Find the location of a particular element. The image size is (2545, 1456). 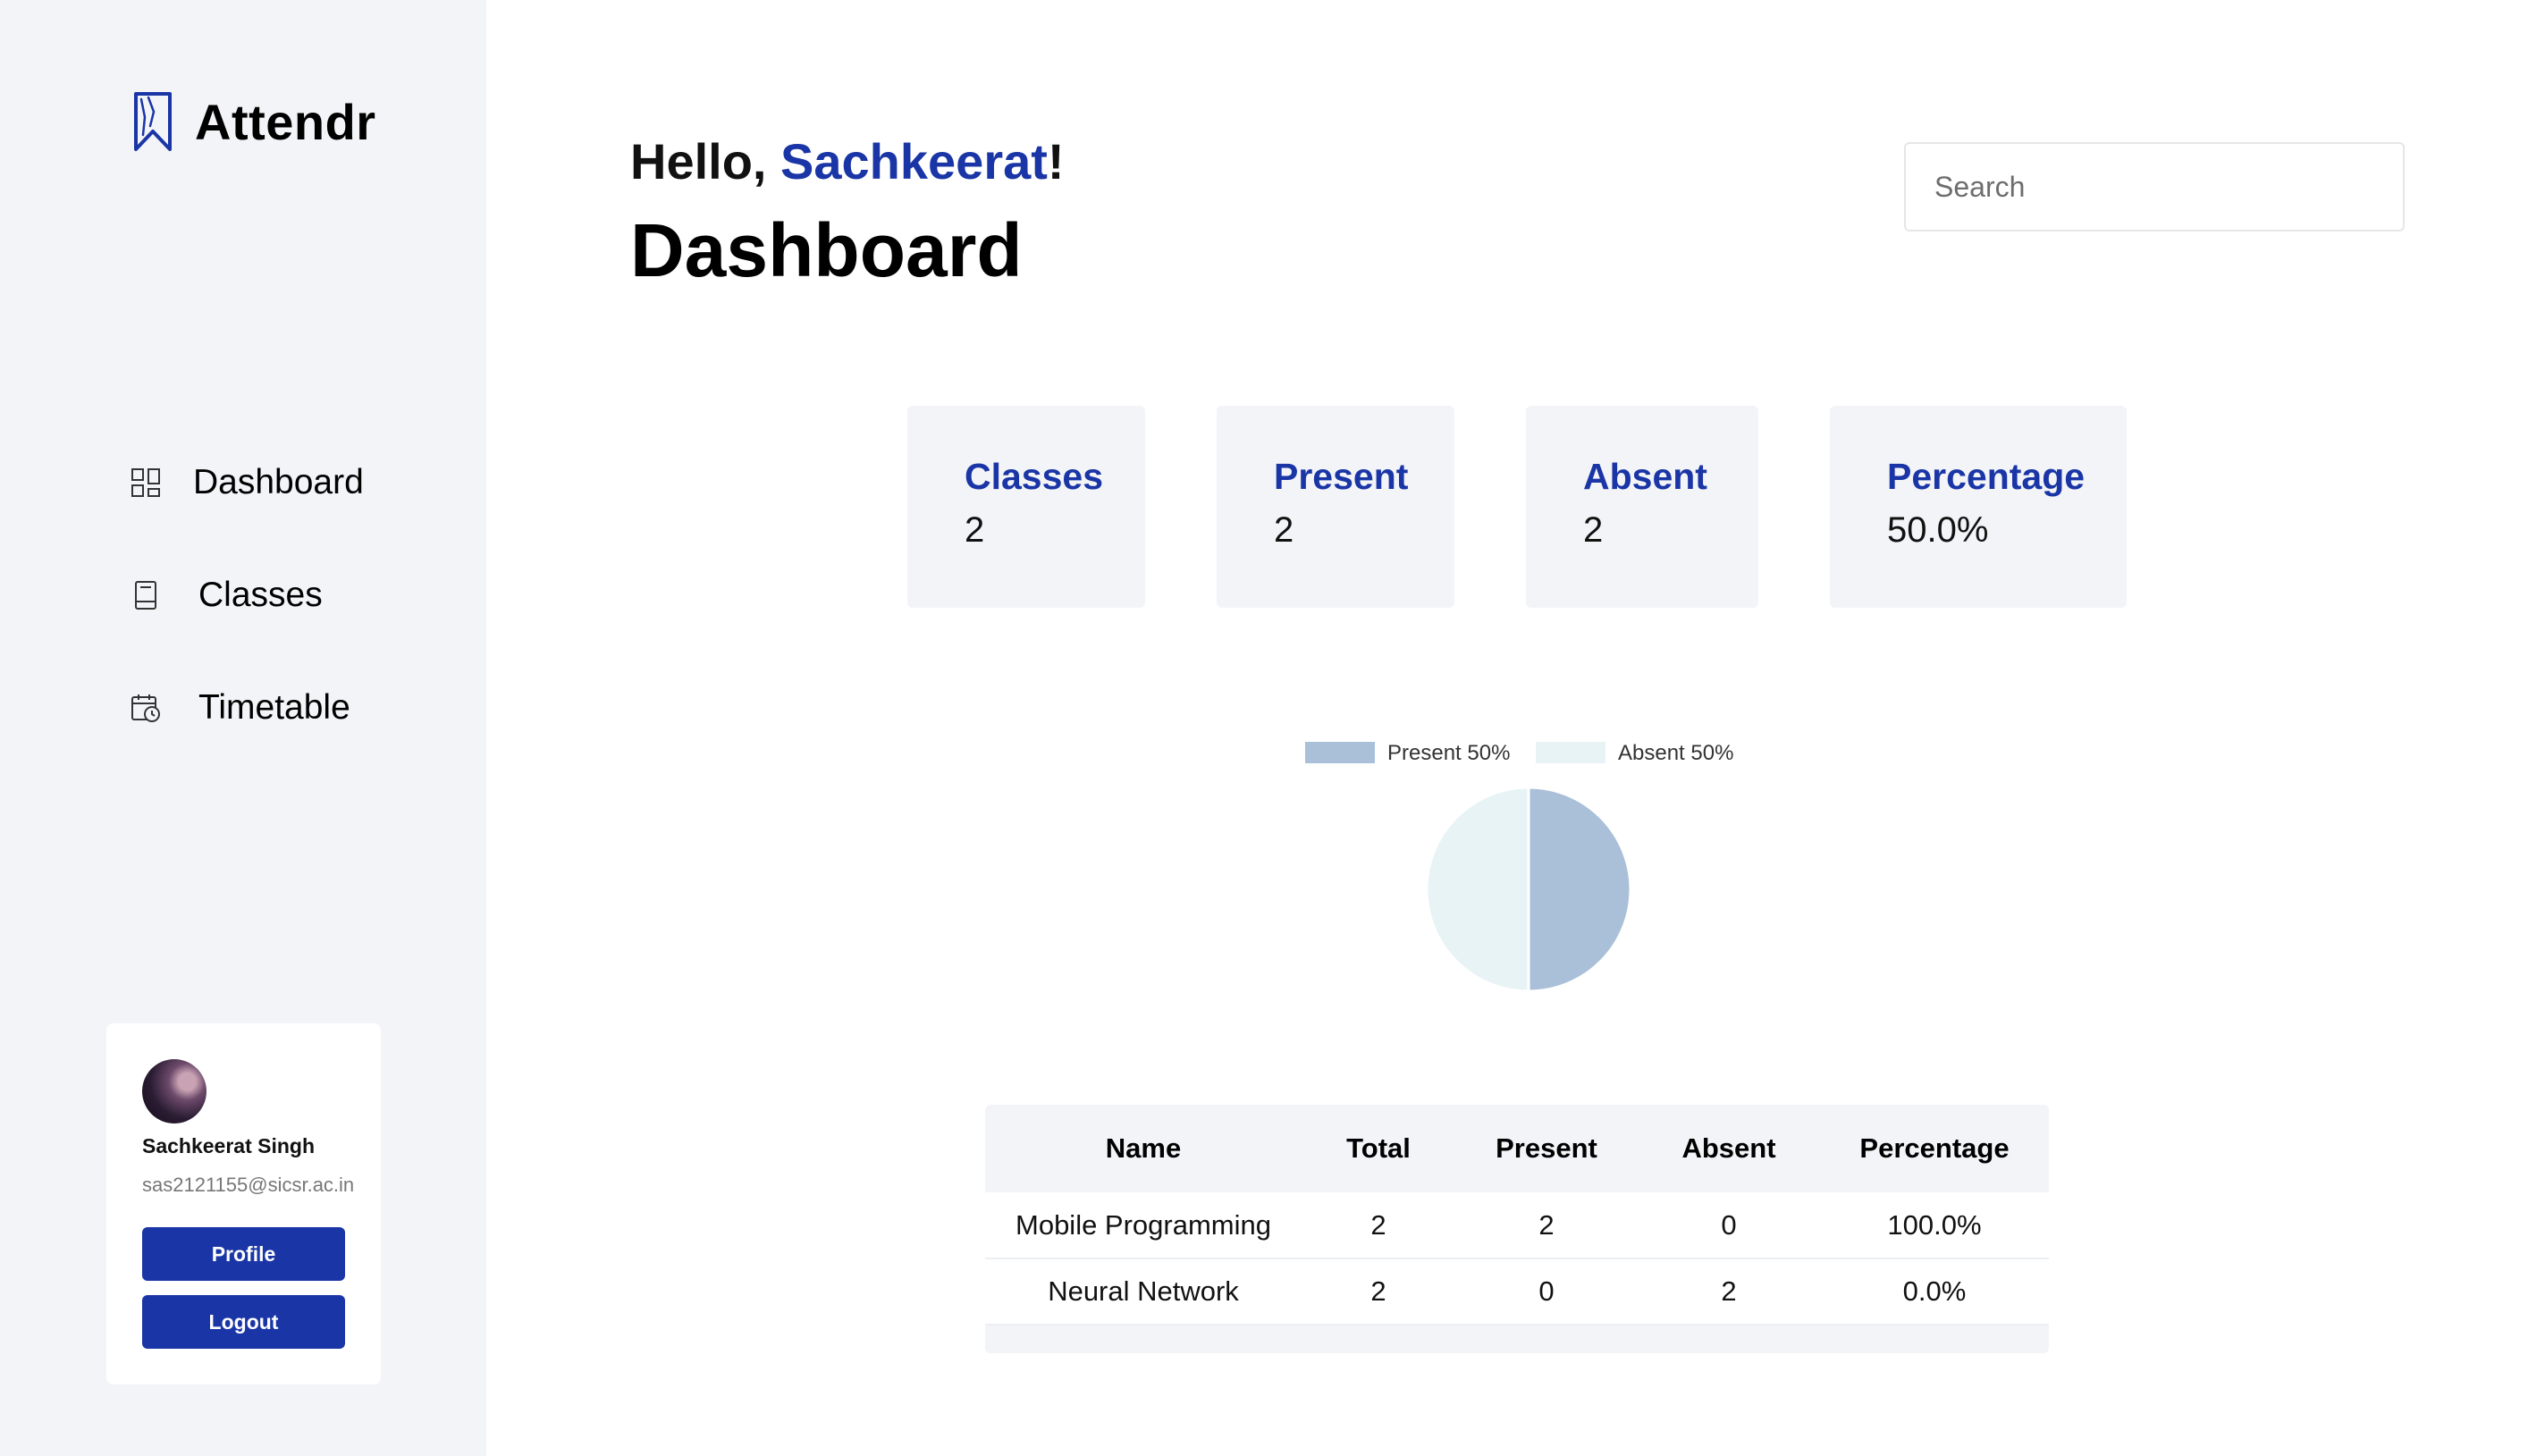

app-name: Attendr is located at coordinates (285, 122).